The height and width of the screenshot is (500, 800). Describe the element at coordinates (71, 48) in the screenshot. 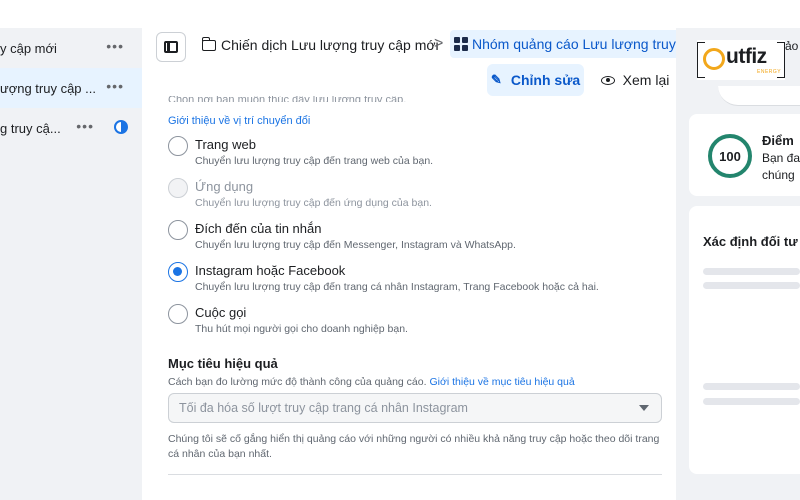

I see `sidebar-item-campaign: y cập mới •••` at that location.